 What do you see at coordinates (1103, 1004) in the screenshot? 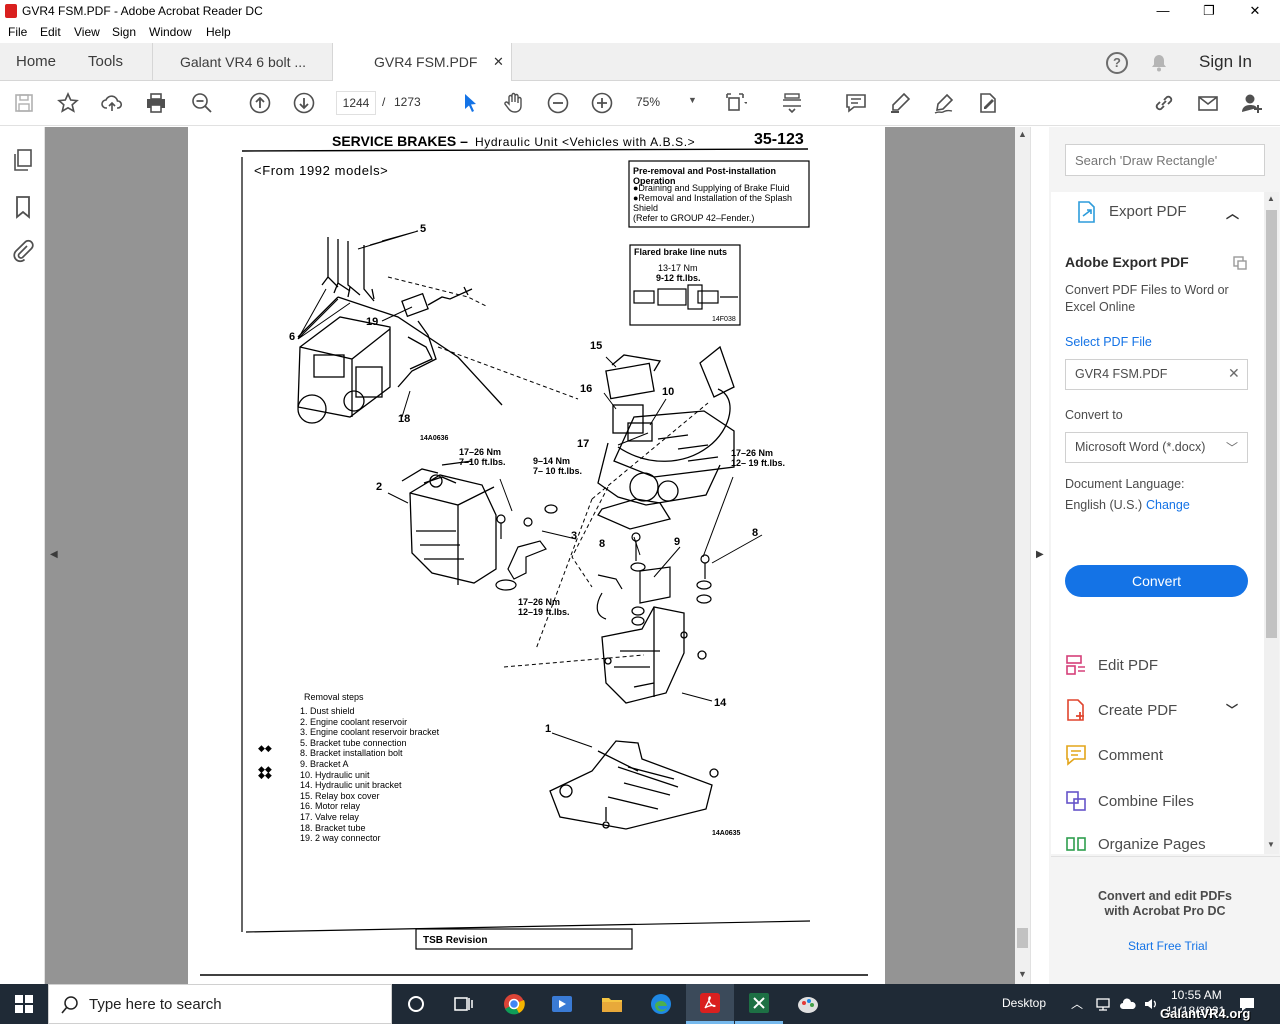
I see `network-icon` at bounding box center [1103, 1004].